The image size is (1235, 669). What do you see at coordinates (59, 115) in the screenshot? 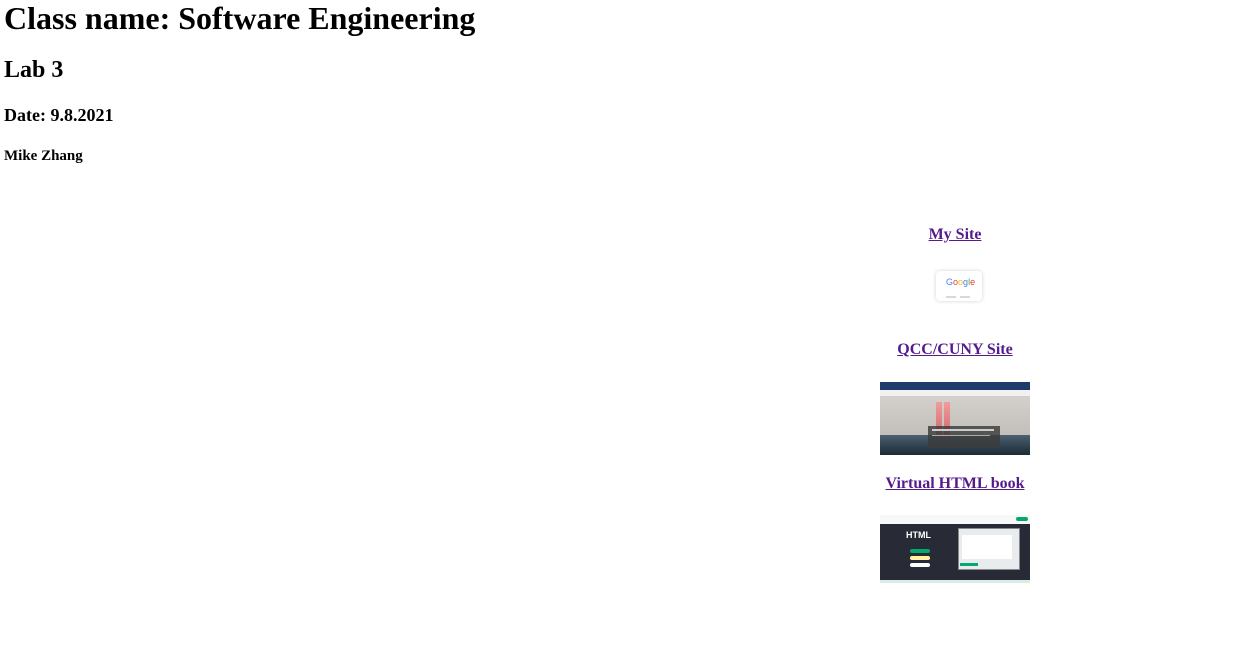
I see `date-heading: Date: 9.8.2021` at bounding box center [59, 115].